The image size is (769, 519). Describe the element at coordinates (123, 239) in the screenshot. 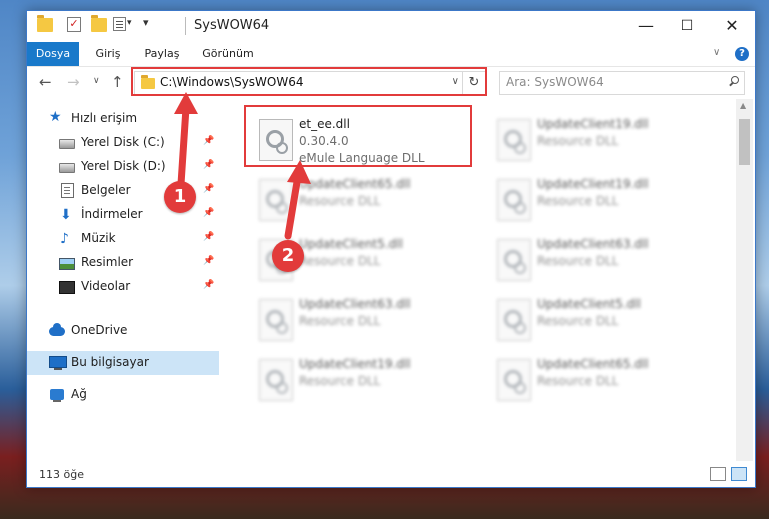

I see `sidebar-item-music: ♪ Müzik 📌` at that location.